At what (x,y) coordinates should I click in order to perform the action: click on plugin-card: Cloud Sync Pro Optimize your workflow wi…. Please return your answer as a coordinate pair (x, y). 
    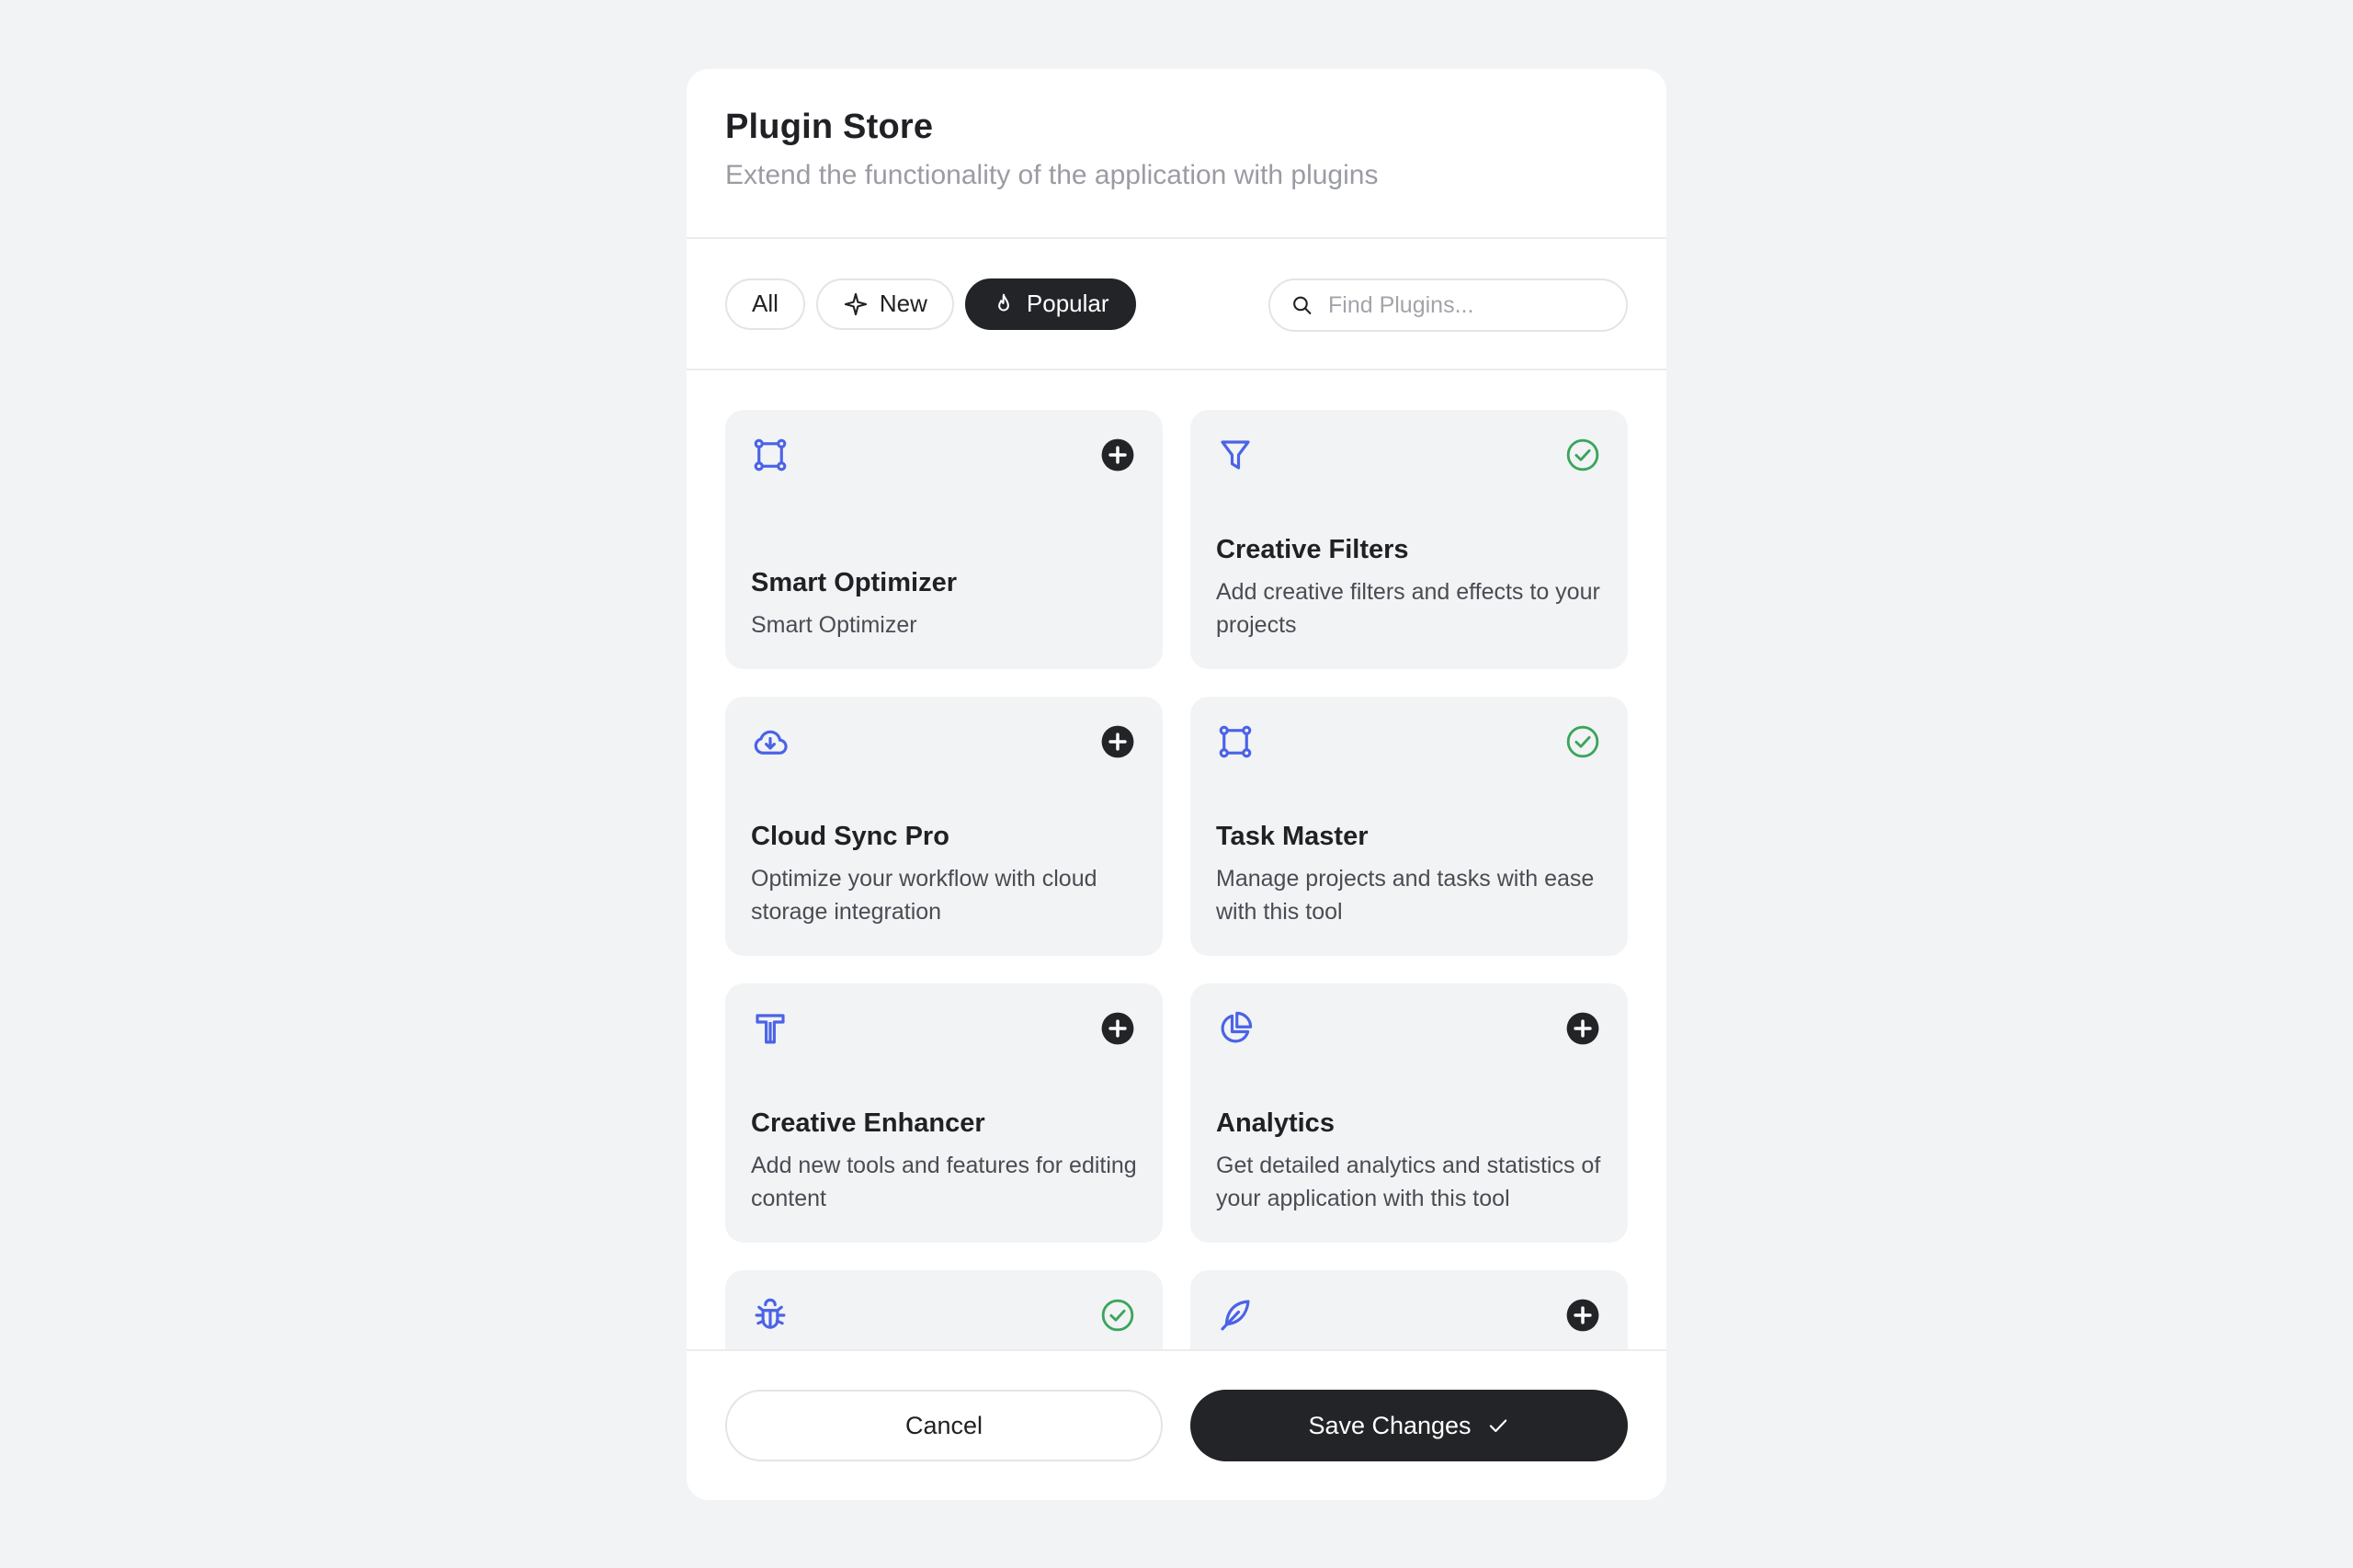
    Looking at the image, I should click on (944, 826).